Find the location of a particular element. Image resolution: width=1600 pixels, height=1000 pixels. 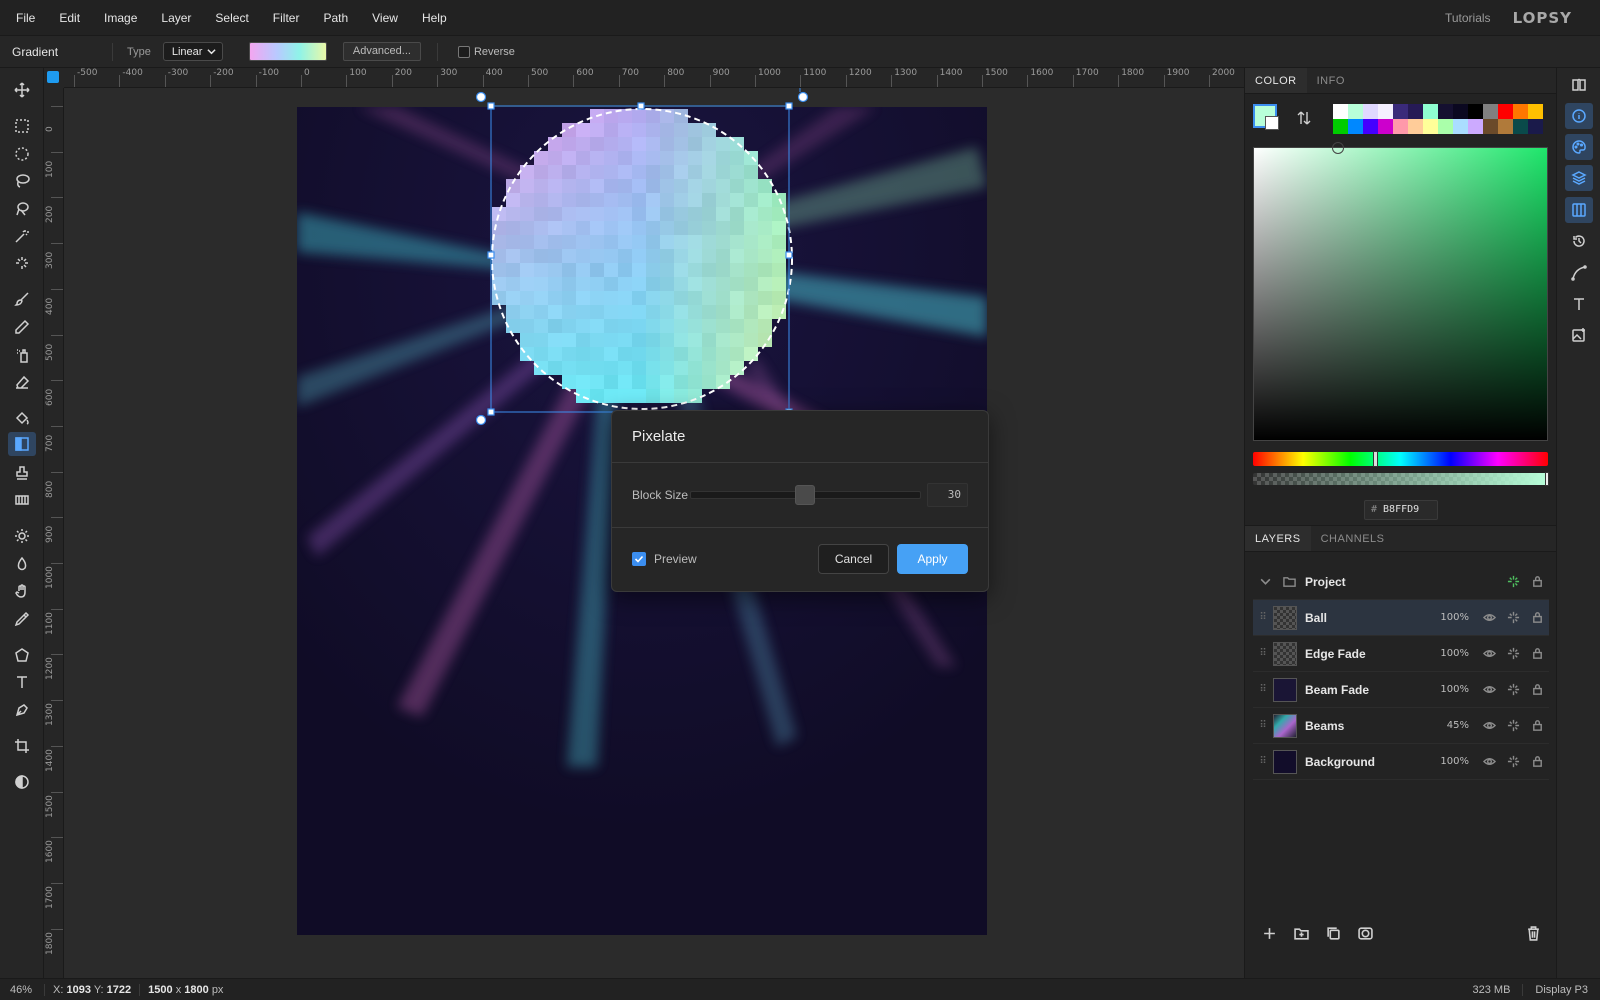

panel-channels-button is located at coordinates (1579, 210).